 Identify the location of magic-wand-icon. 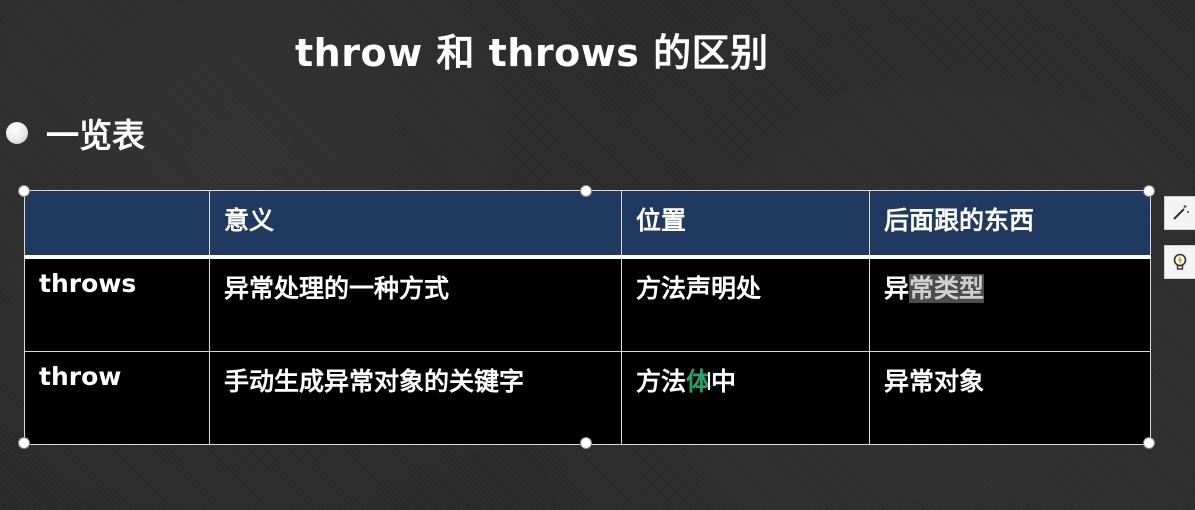
(1181, 212).